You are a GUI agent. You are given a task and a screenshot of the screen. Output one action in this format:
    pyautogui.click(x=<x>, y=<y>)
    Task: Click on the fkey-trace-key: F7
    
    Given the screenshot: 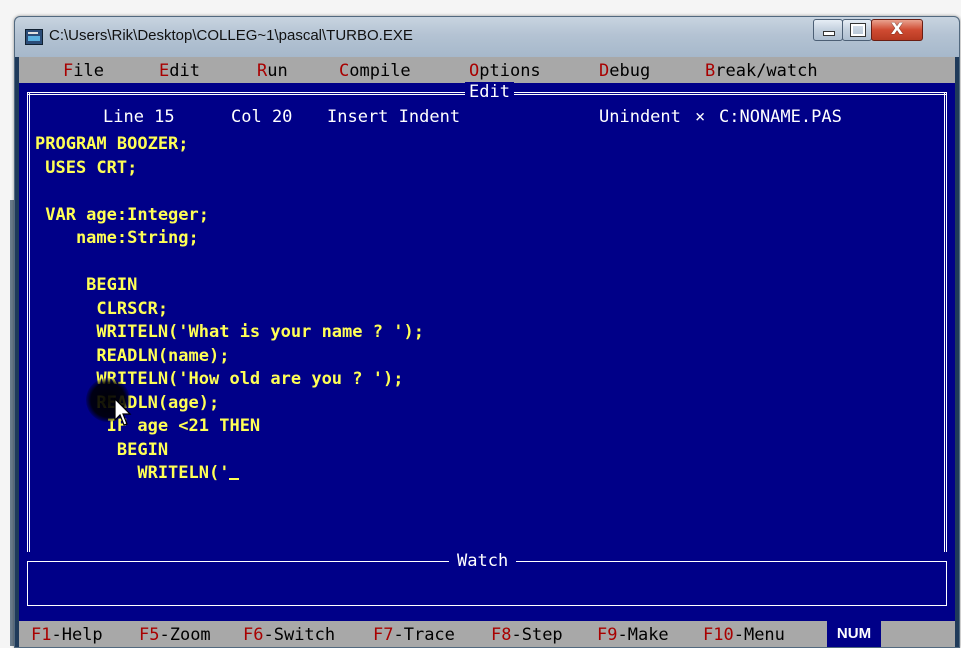 What is the action you would take?
    pyautogui.click(x=383, y=635)
    